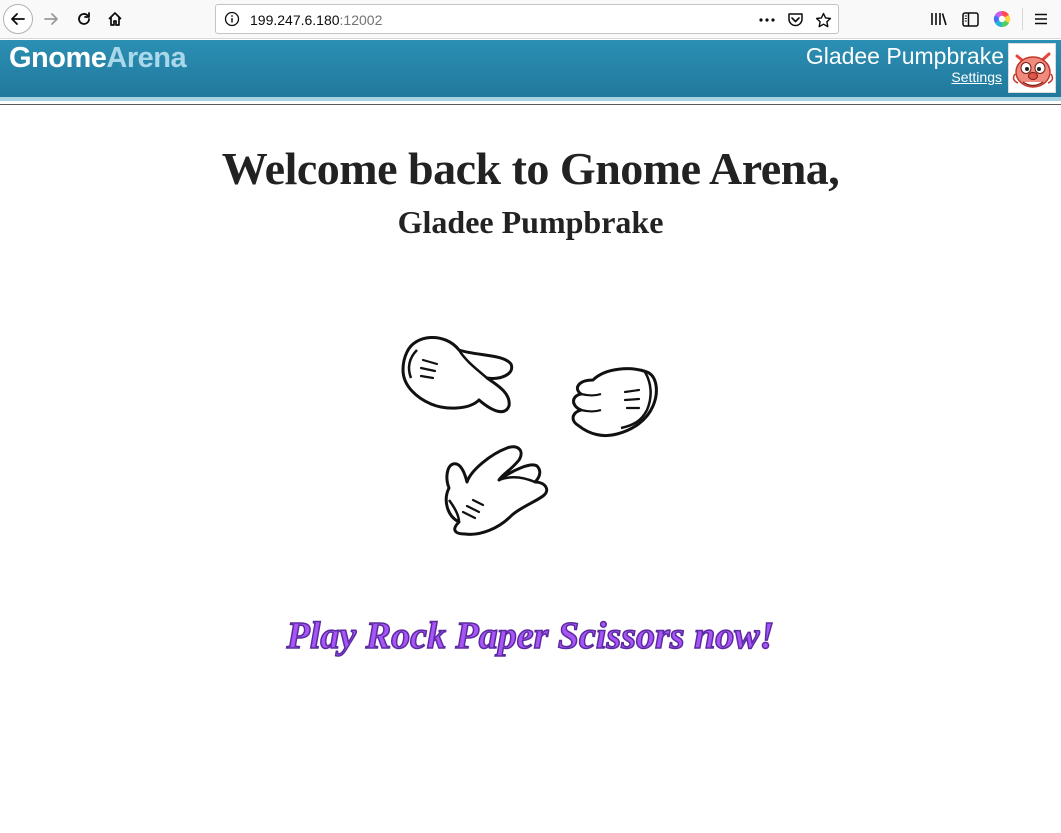 Image resolution: width=1061 pixels, height=833 pixels. Describe the element at coordinates (295, 20) in the screenshot. I see `url-host: 199.247.6.180` at that location.